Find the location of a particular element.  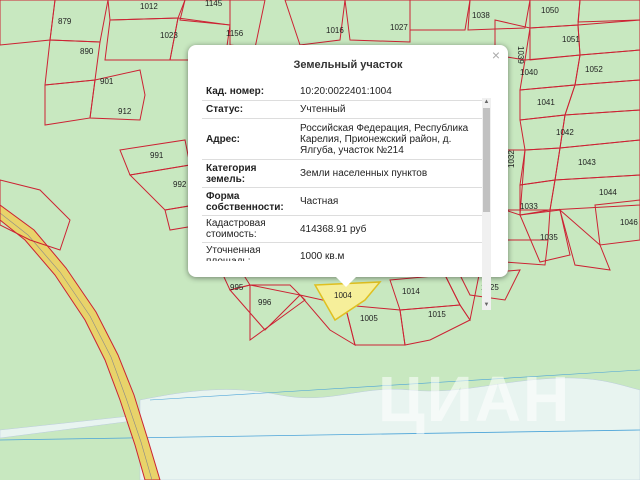

row-value: 414368.91 руб is located at coordinates (333, 229).